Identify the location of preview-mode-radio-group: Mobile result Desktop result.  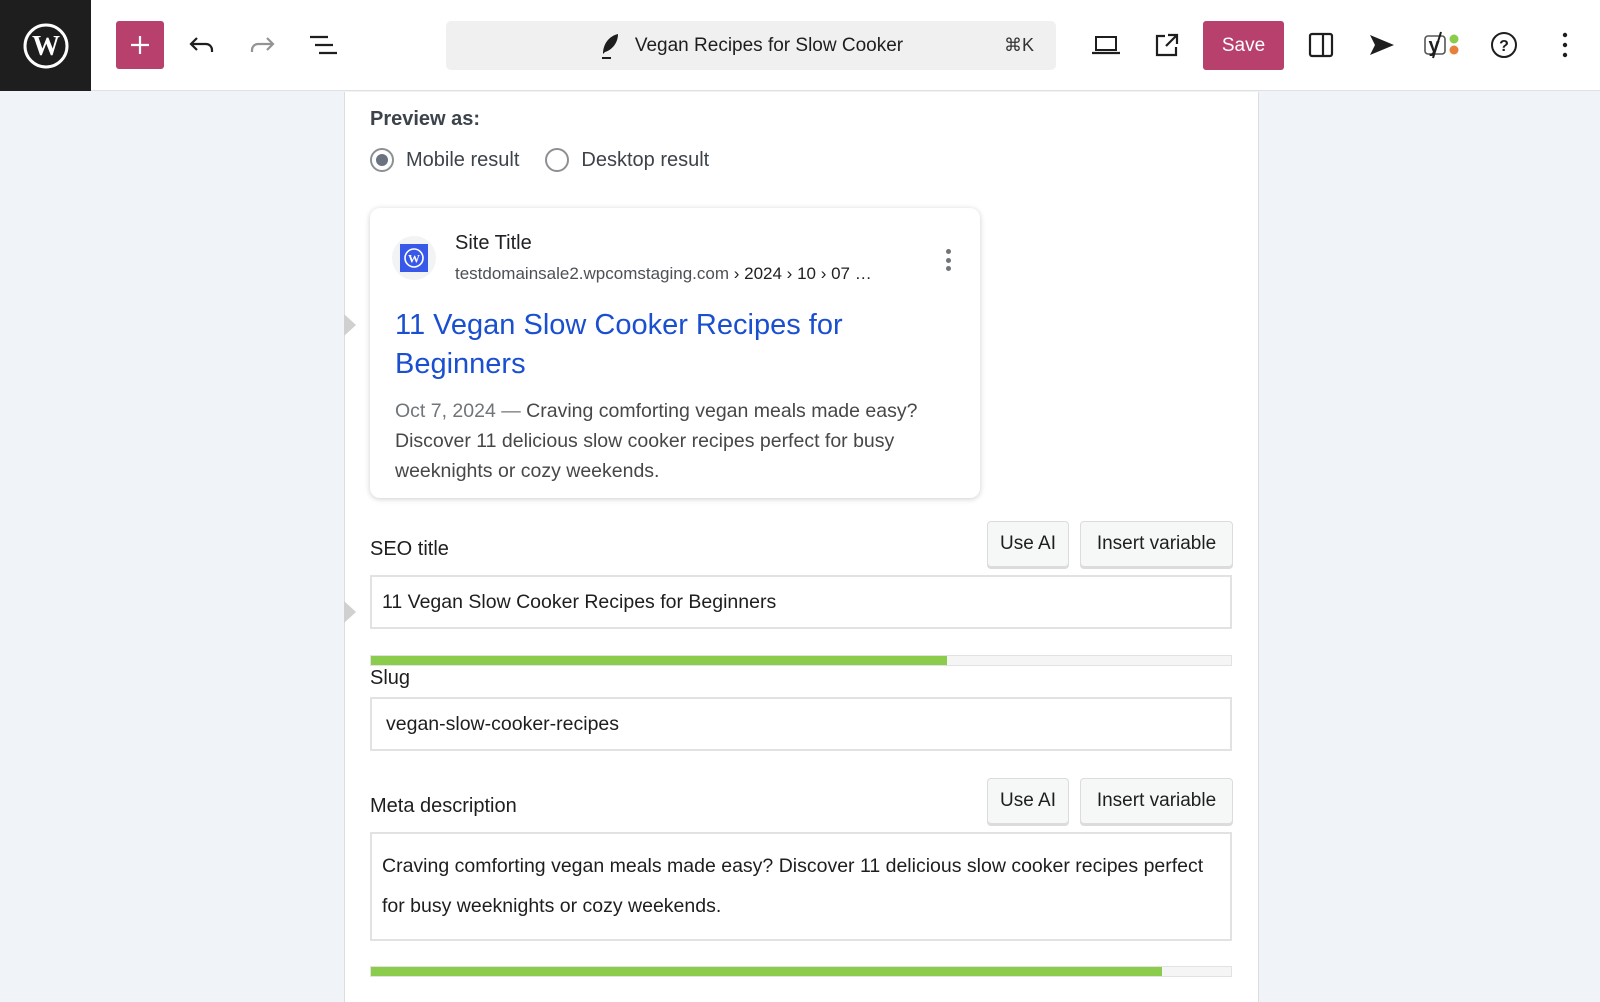
(552, 160).